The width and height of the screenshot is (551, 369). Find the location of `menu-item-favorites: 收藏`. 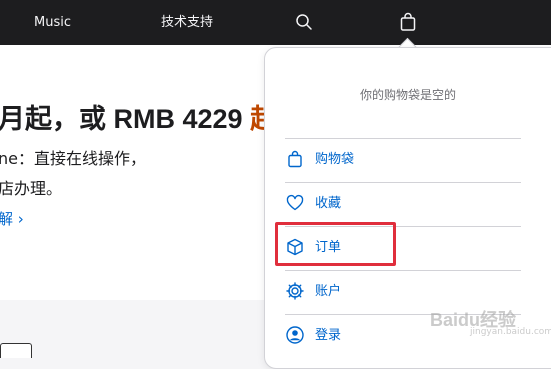

menu-item-favorites: 收藏 is located at coordinates (403, 204).